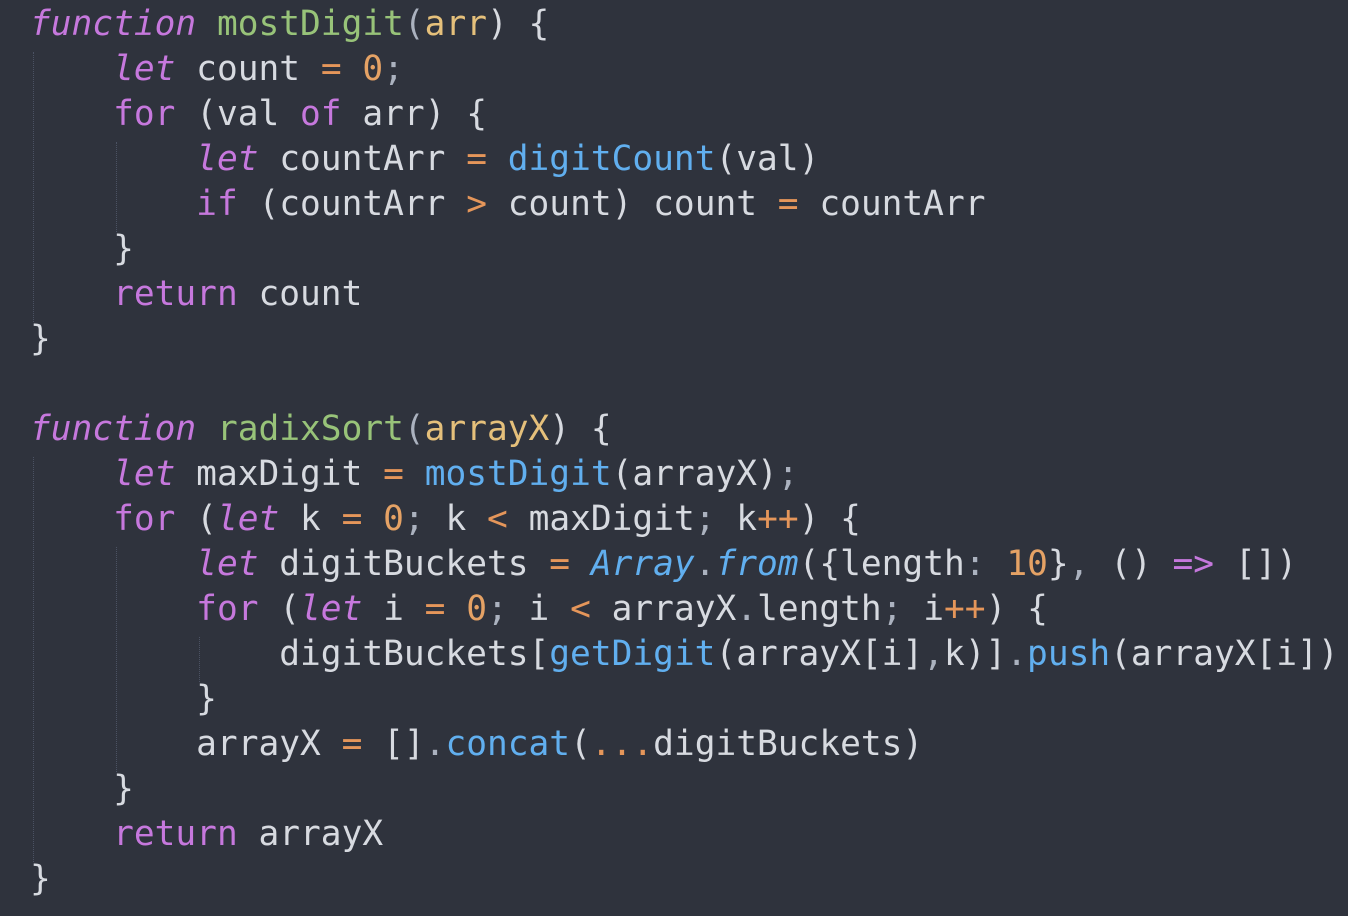  Describe the element at coordinates (1069, 654) in the screenshot. I see `code-token: push` at that location.